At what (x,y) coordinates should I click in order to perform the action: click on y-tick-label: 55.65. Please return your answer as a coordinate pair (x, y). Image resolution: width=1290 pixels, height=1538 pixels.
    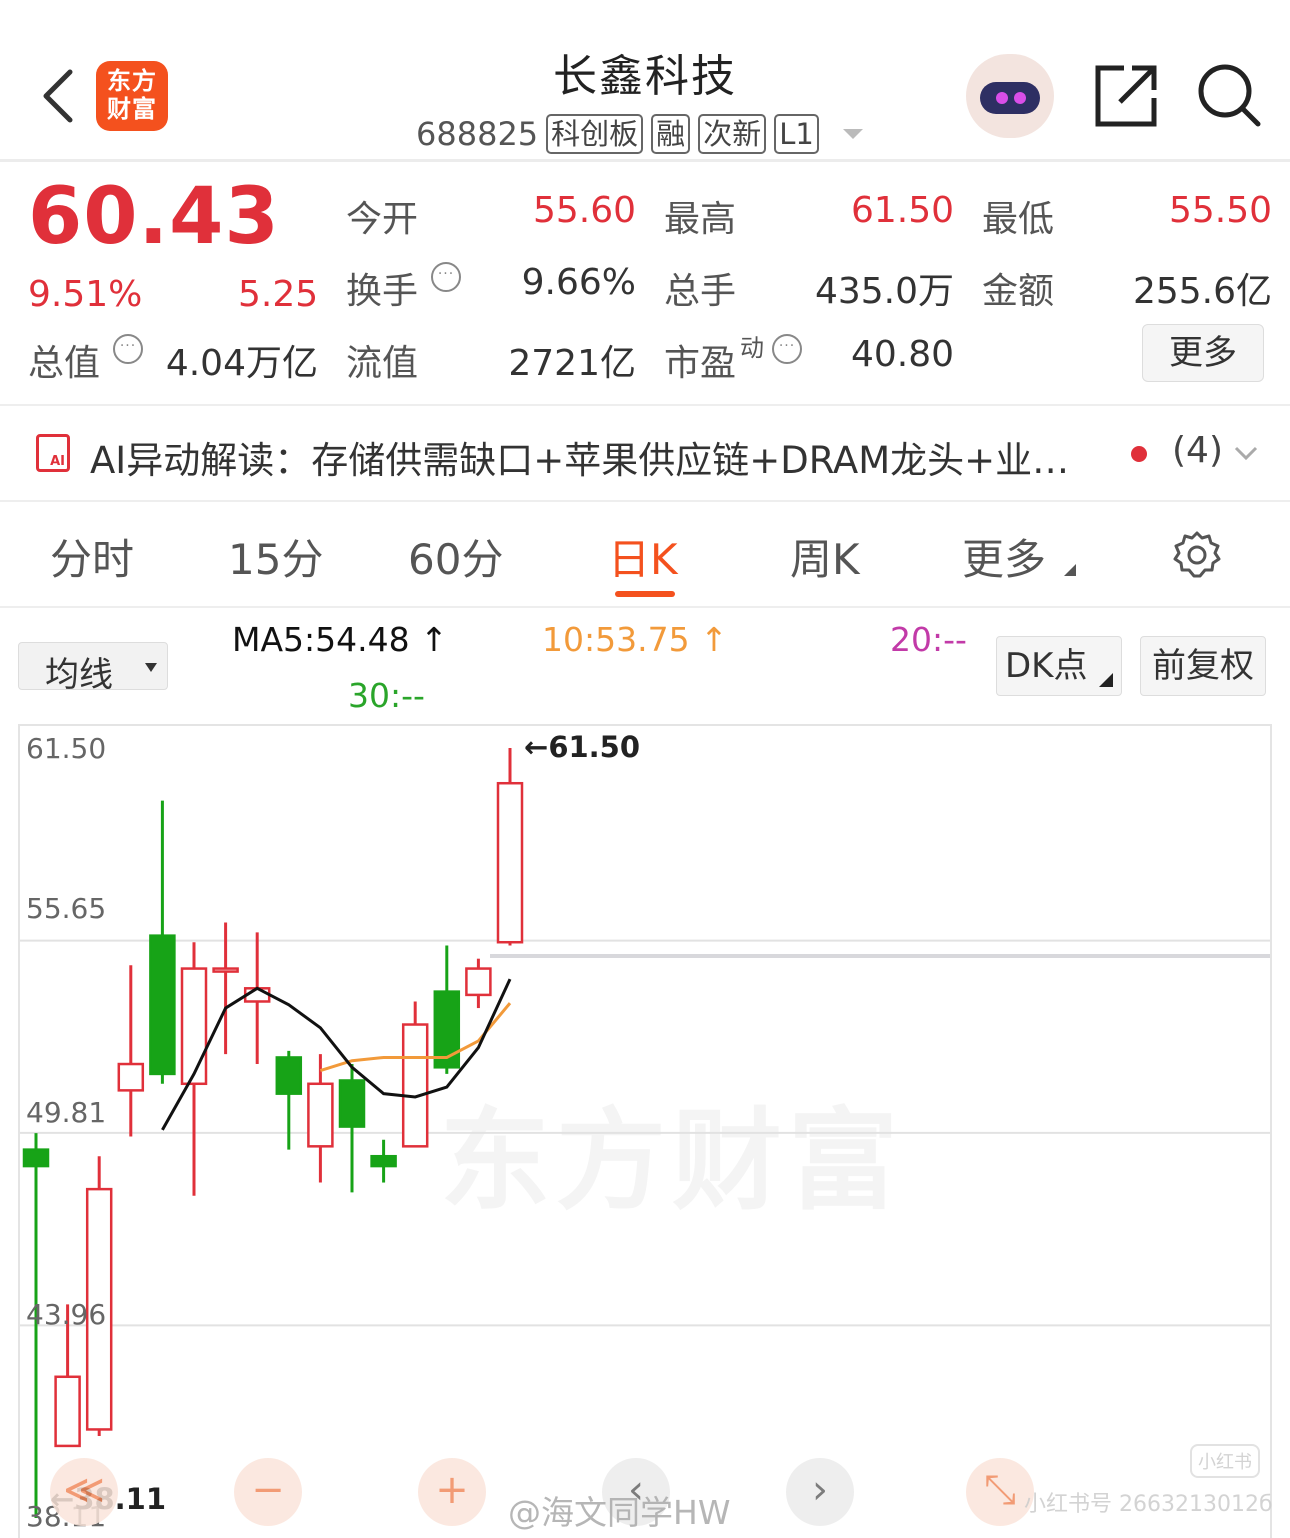
    Looking at the image, I should click on (66, 908).